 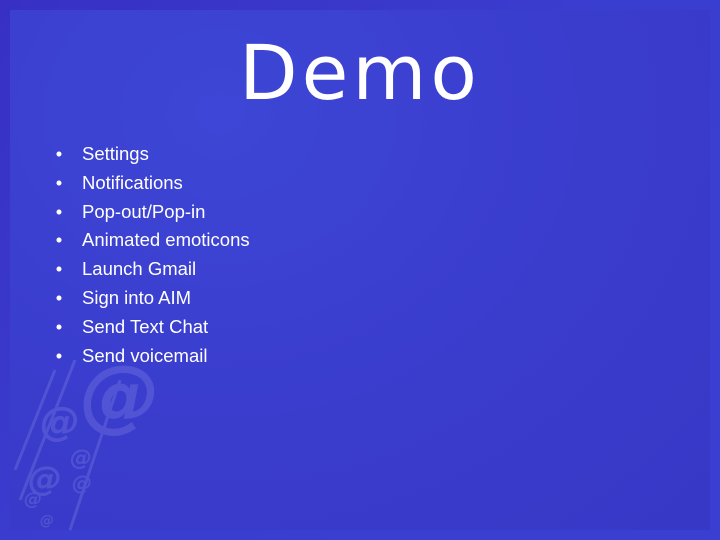 I want to click on list-item-label: Send Text Chat, so click(x=145, y=326).